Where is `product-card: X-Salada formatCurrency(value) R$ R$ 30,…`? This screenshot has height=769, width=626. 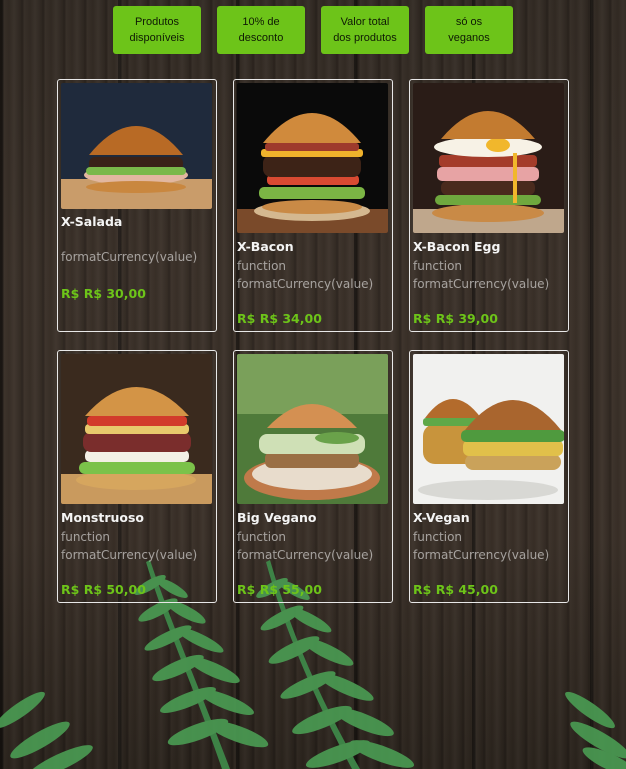
product-card: X-Salada formatCurrency(value) R$ R$ 30,… is located at coordinates (137, 205).